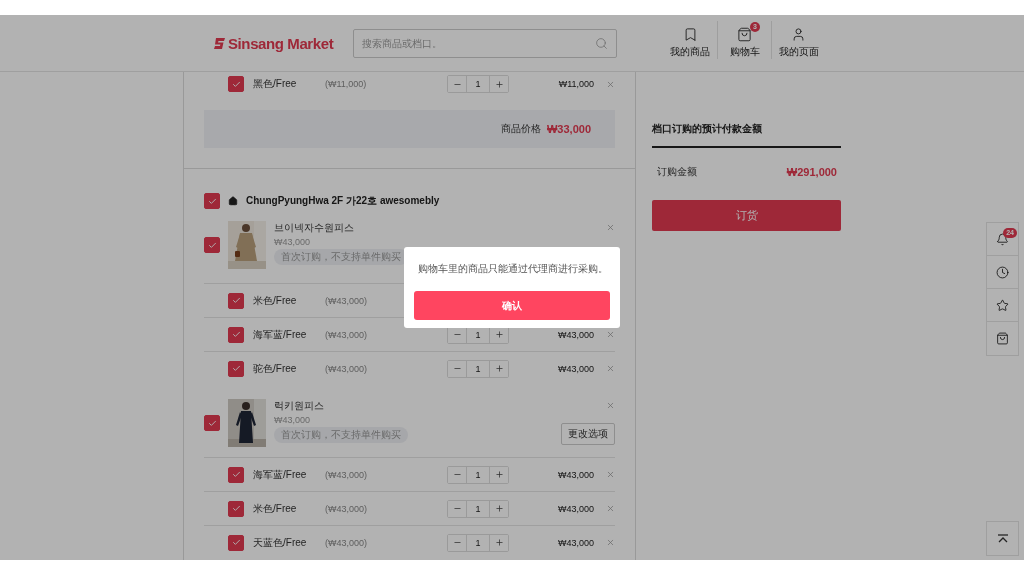 This screenshot has height=576, width=1024. I want to click on bookmark-icon, so click(690, 34).